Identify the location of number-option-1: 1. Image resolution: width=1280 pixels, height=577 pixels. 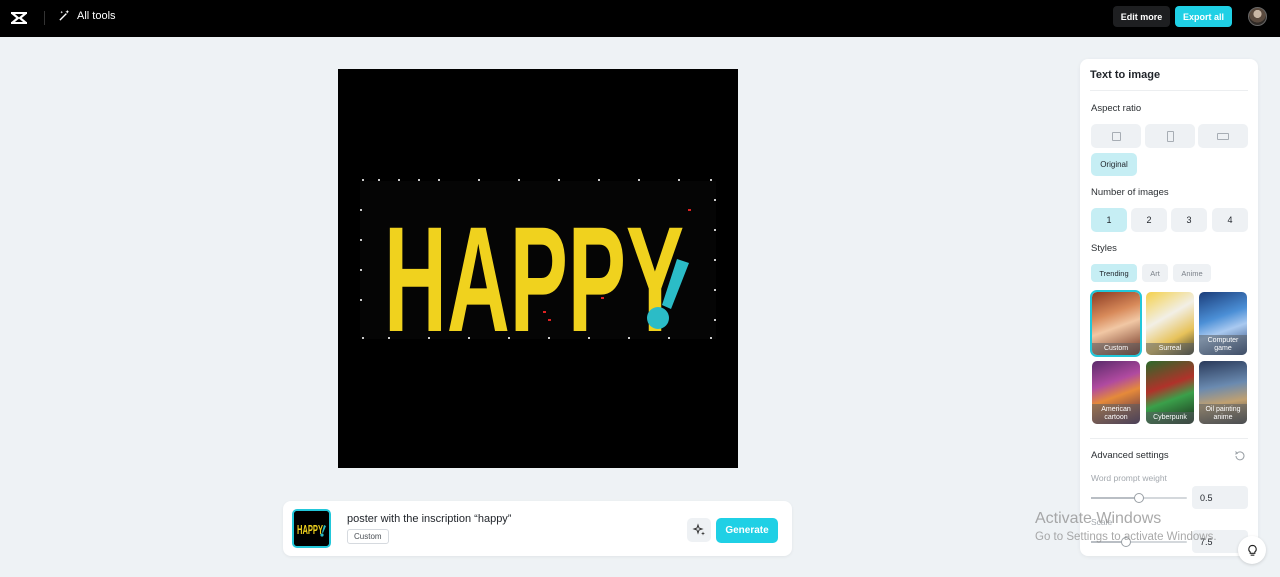
(1109, 220).